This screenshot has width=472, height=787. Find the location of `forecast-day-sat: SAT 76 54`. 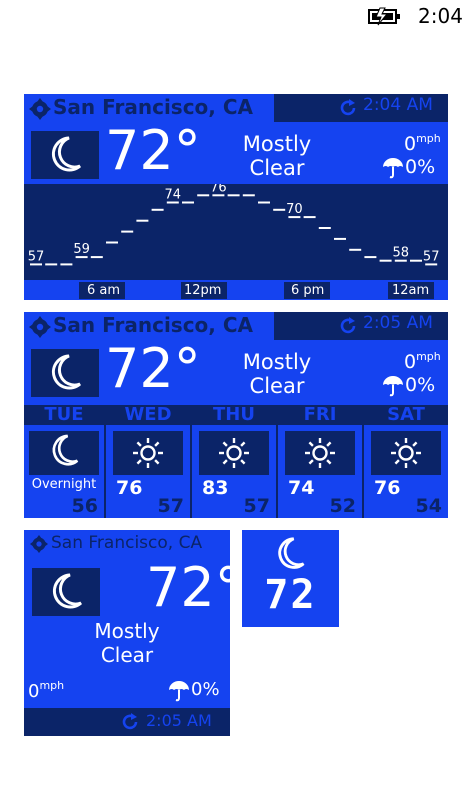

forecast-day-sat: SAT 76 54 is located at coordinates (406, 461).